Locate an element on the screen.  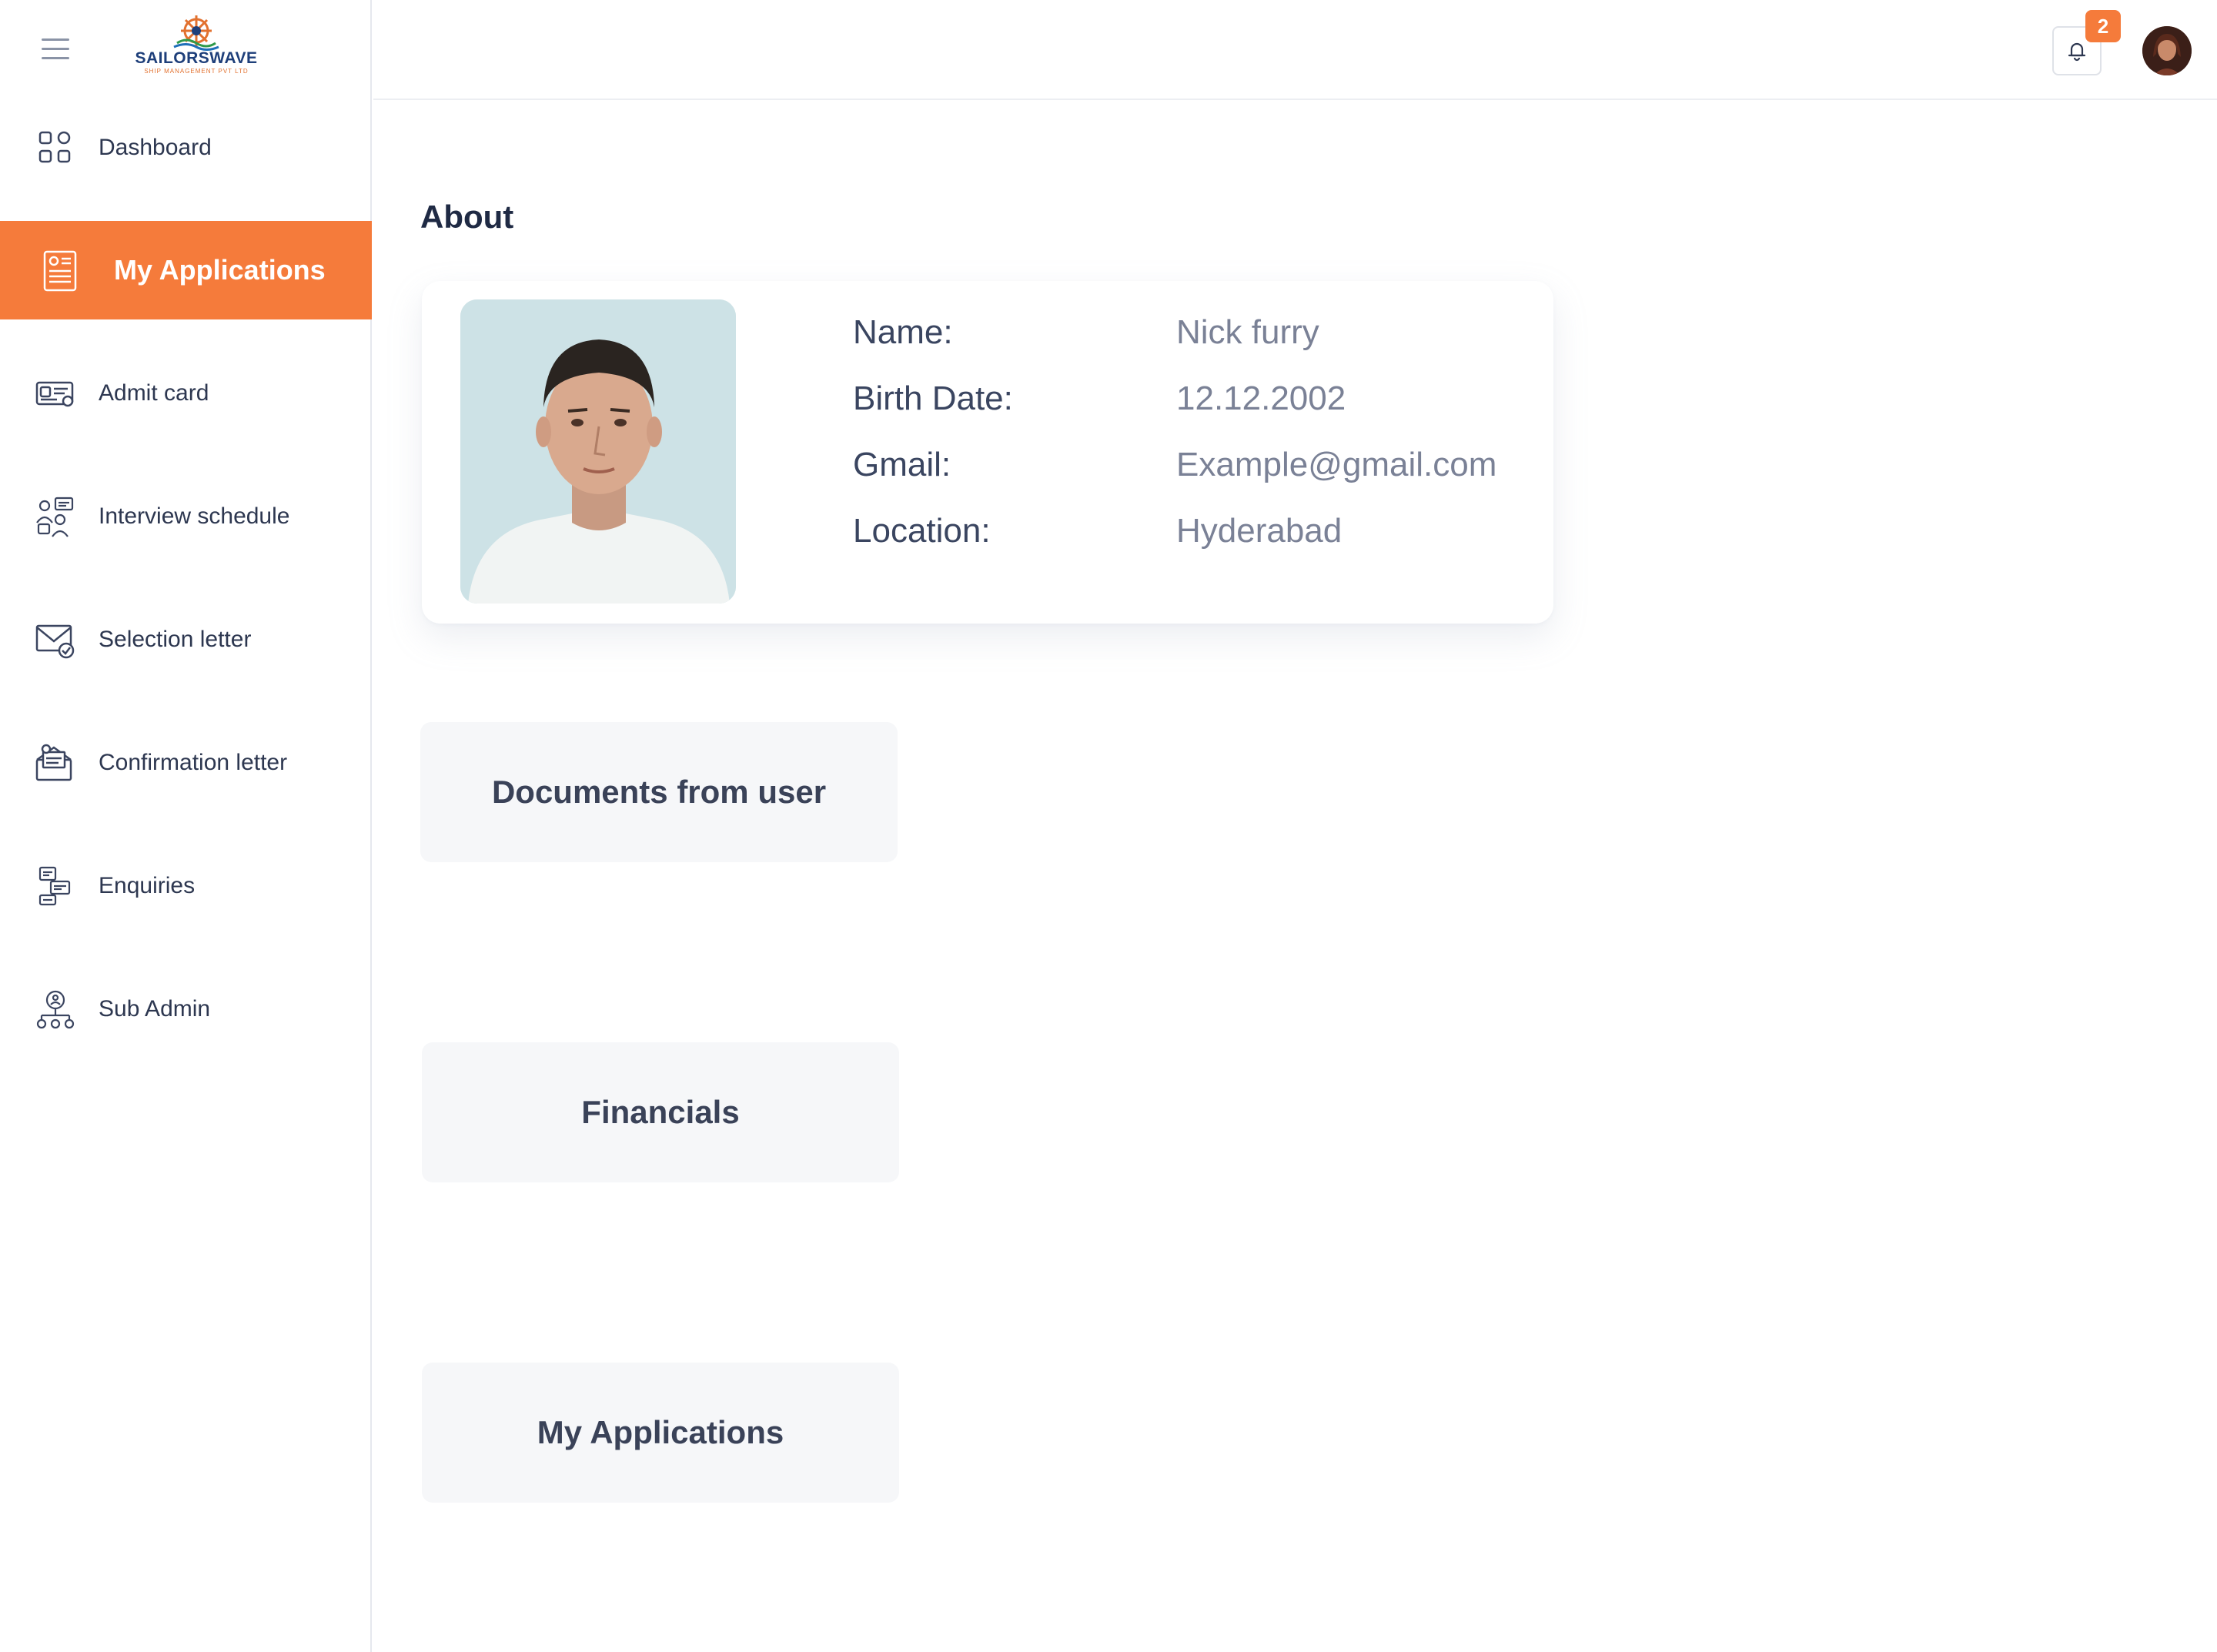
bell-icon is located at coordinates (2077, 52).